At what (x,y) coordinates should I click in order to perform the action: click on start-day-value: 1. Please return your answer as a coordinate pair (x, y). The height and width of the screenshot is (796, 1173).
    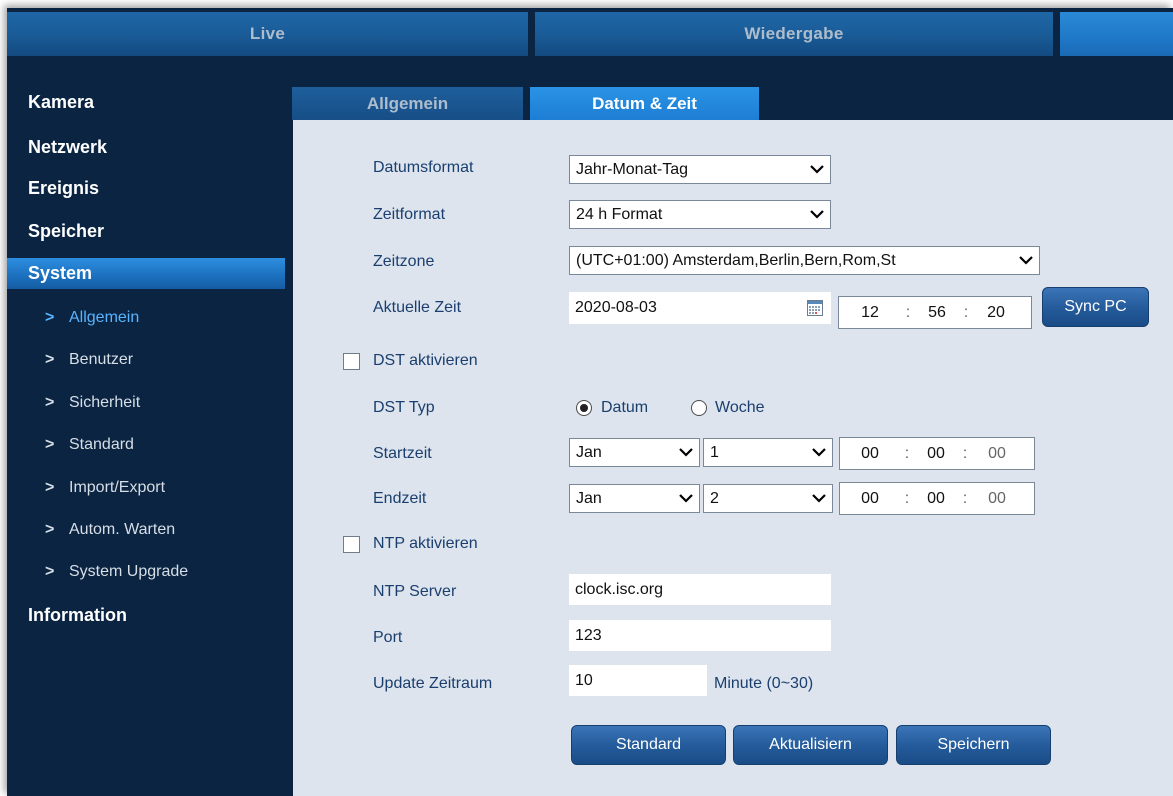
    Looking at the image, I should click on (714, 452).